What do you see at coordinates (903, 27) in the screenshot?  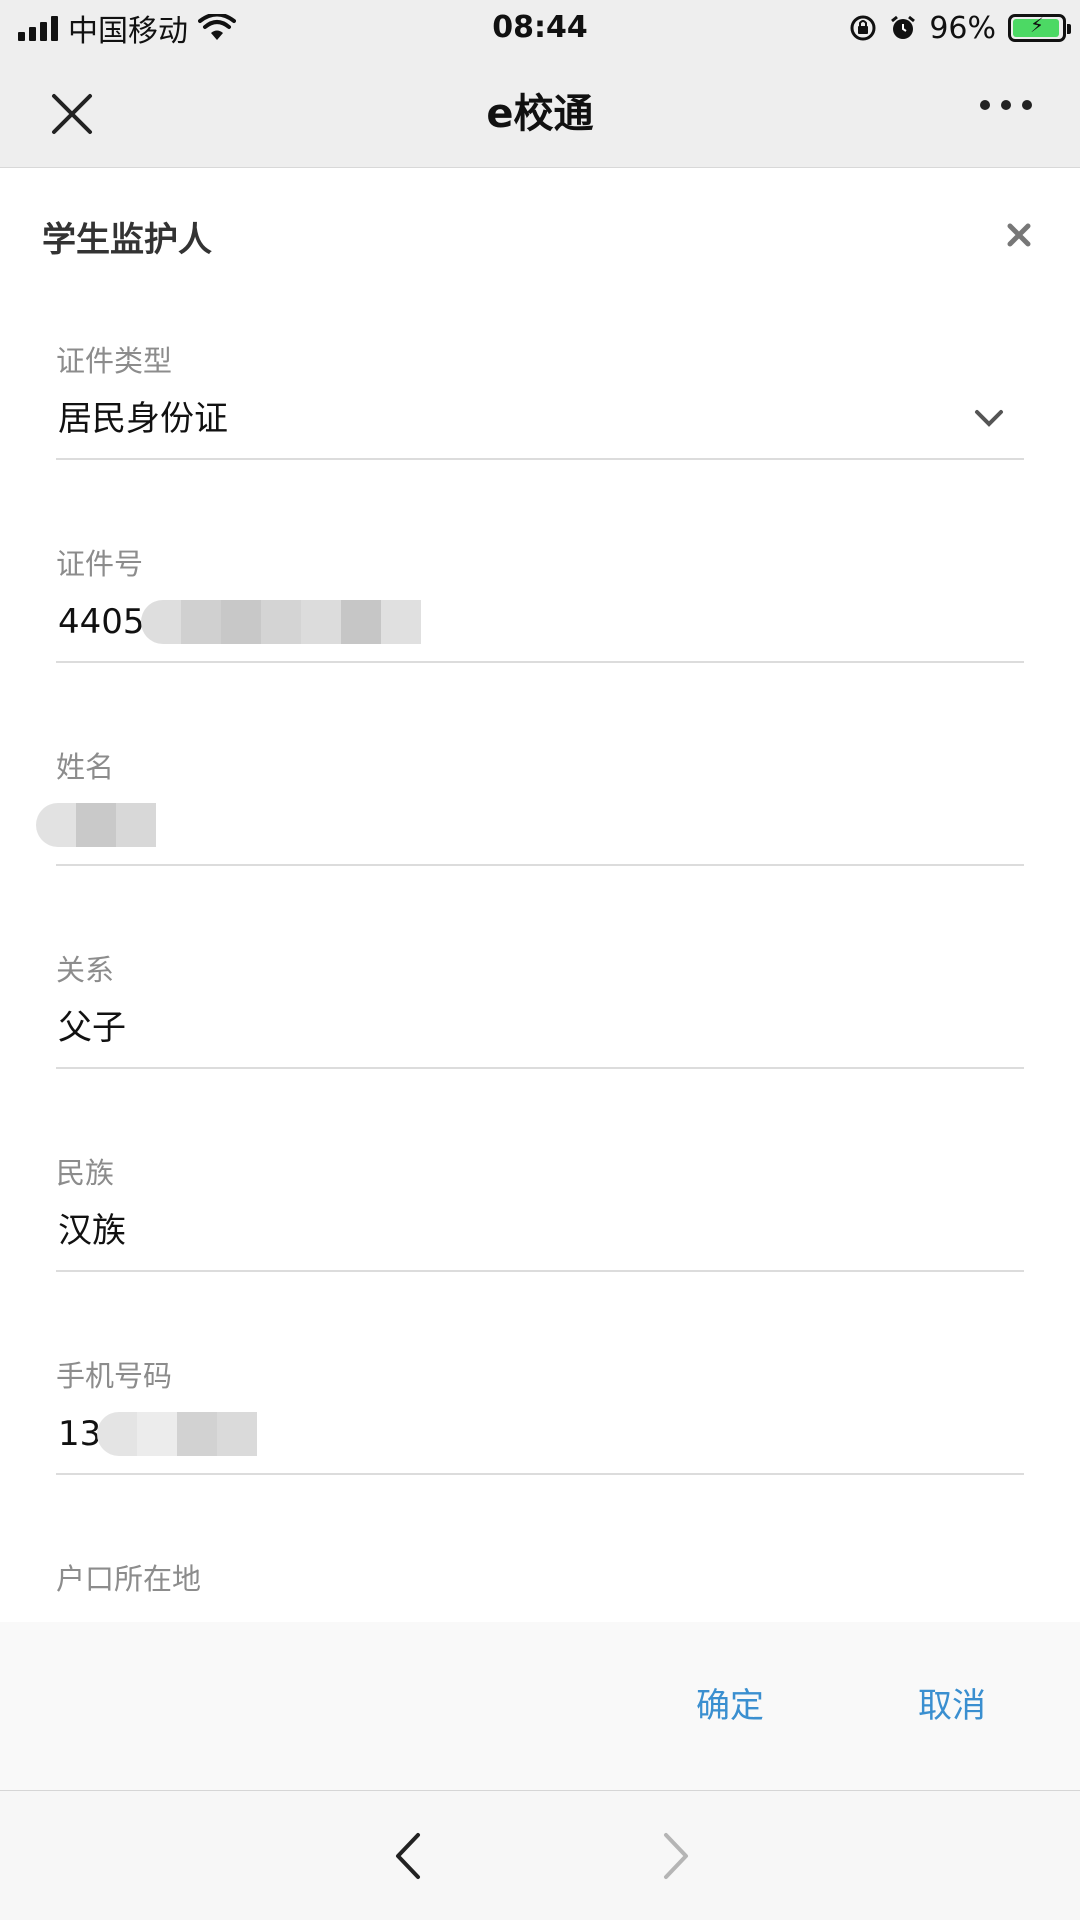 I see `alarm-icon` at bounding box center [903, 27].